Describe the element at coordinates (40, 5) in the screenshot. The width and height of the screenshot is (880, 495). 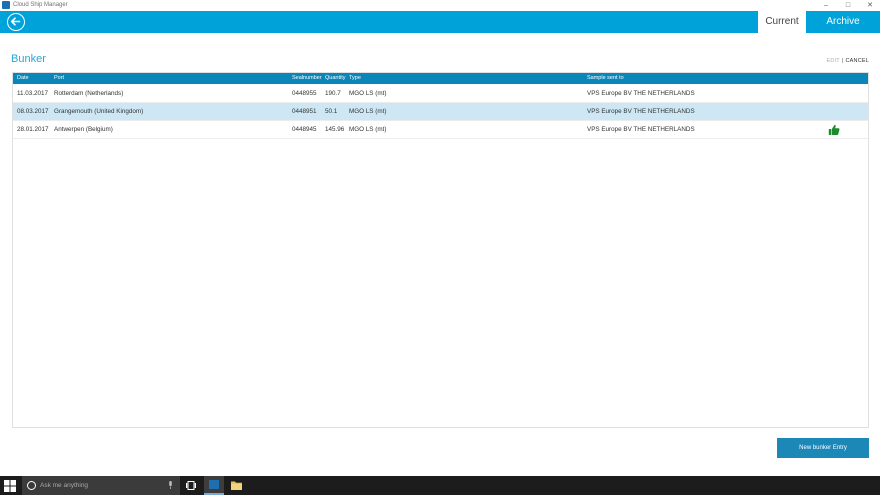
I see `window-title: Cloud Ship Manager` at that location.